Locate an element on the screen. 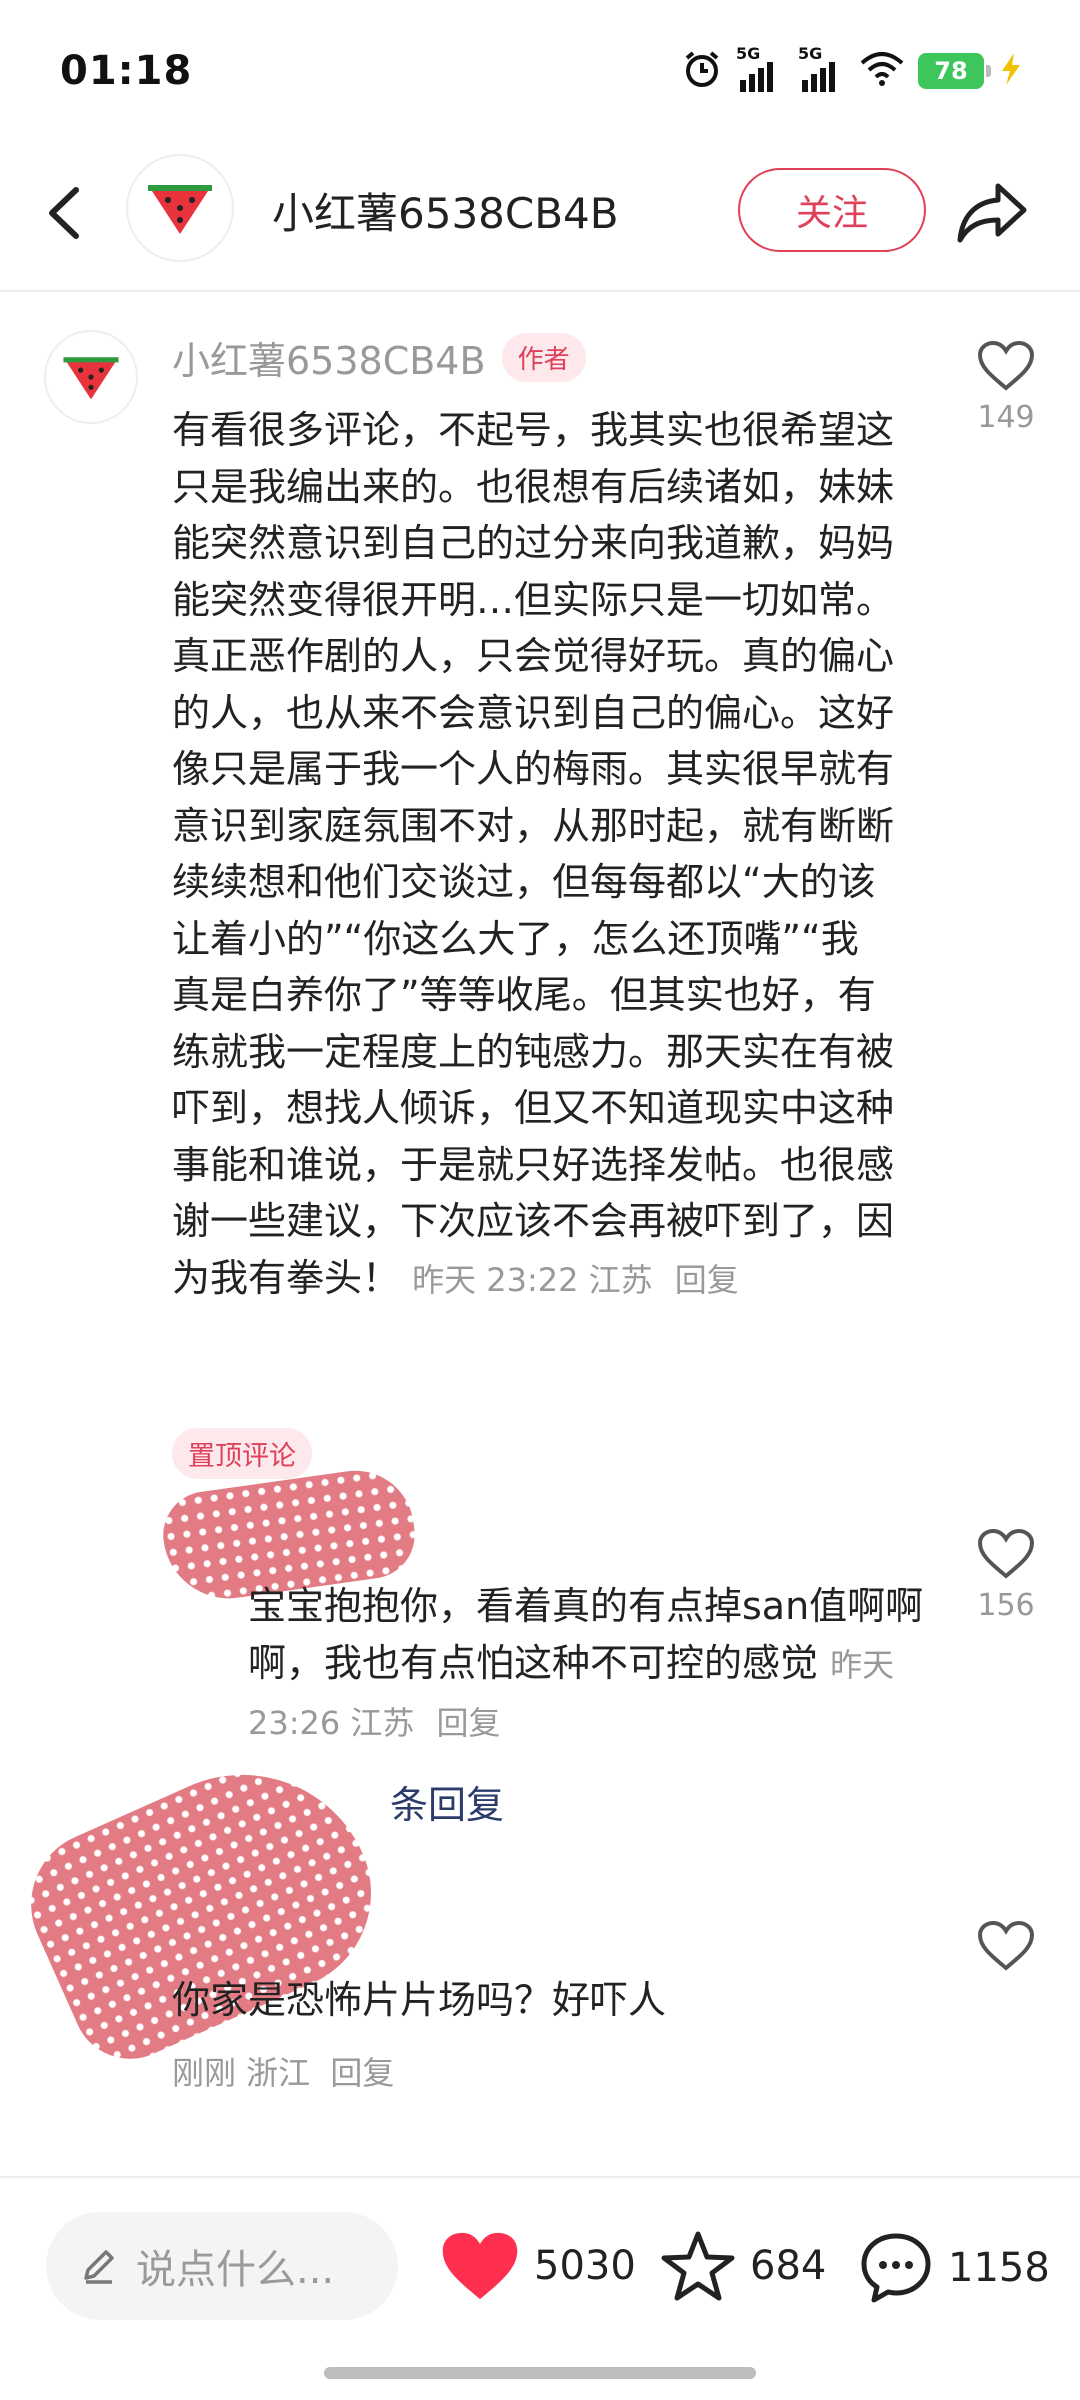 The width and height of the screenshot is (1080, 2400). comment-author-row: 小红薯6538CB4B 作者 is located at coordinates (379, 357).